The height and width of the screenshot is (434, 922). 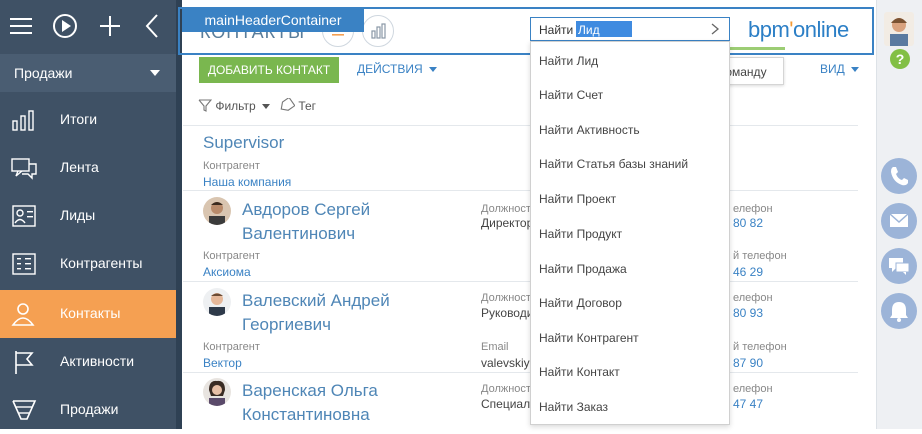 What do you see at coordinates (24, 362) in the screenshot?
I see `flag-icon` at bounding box center [24, 362].